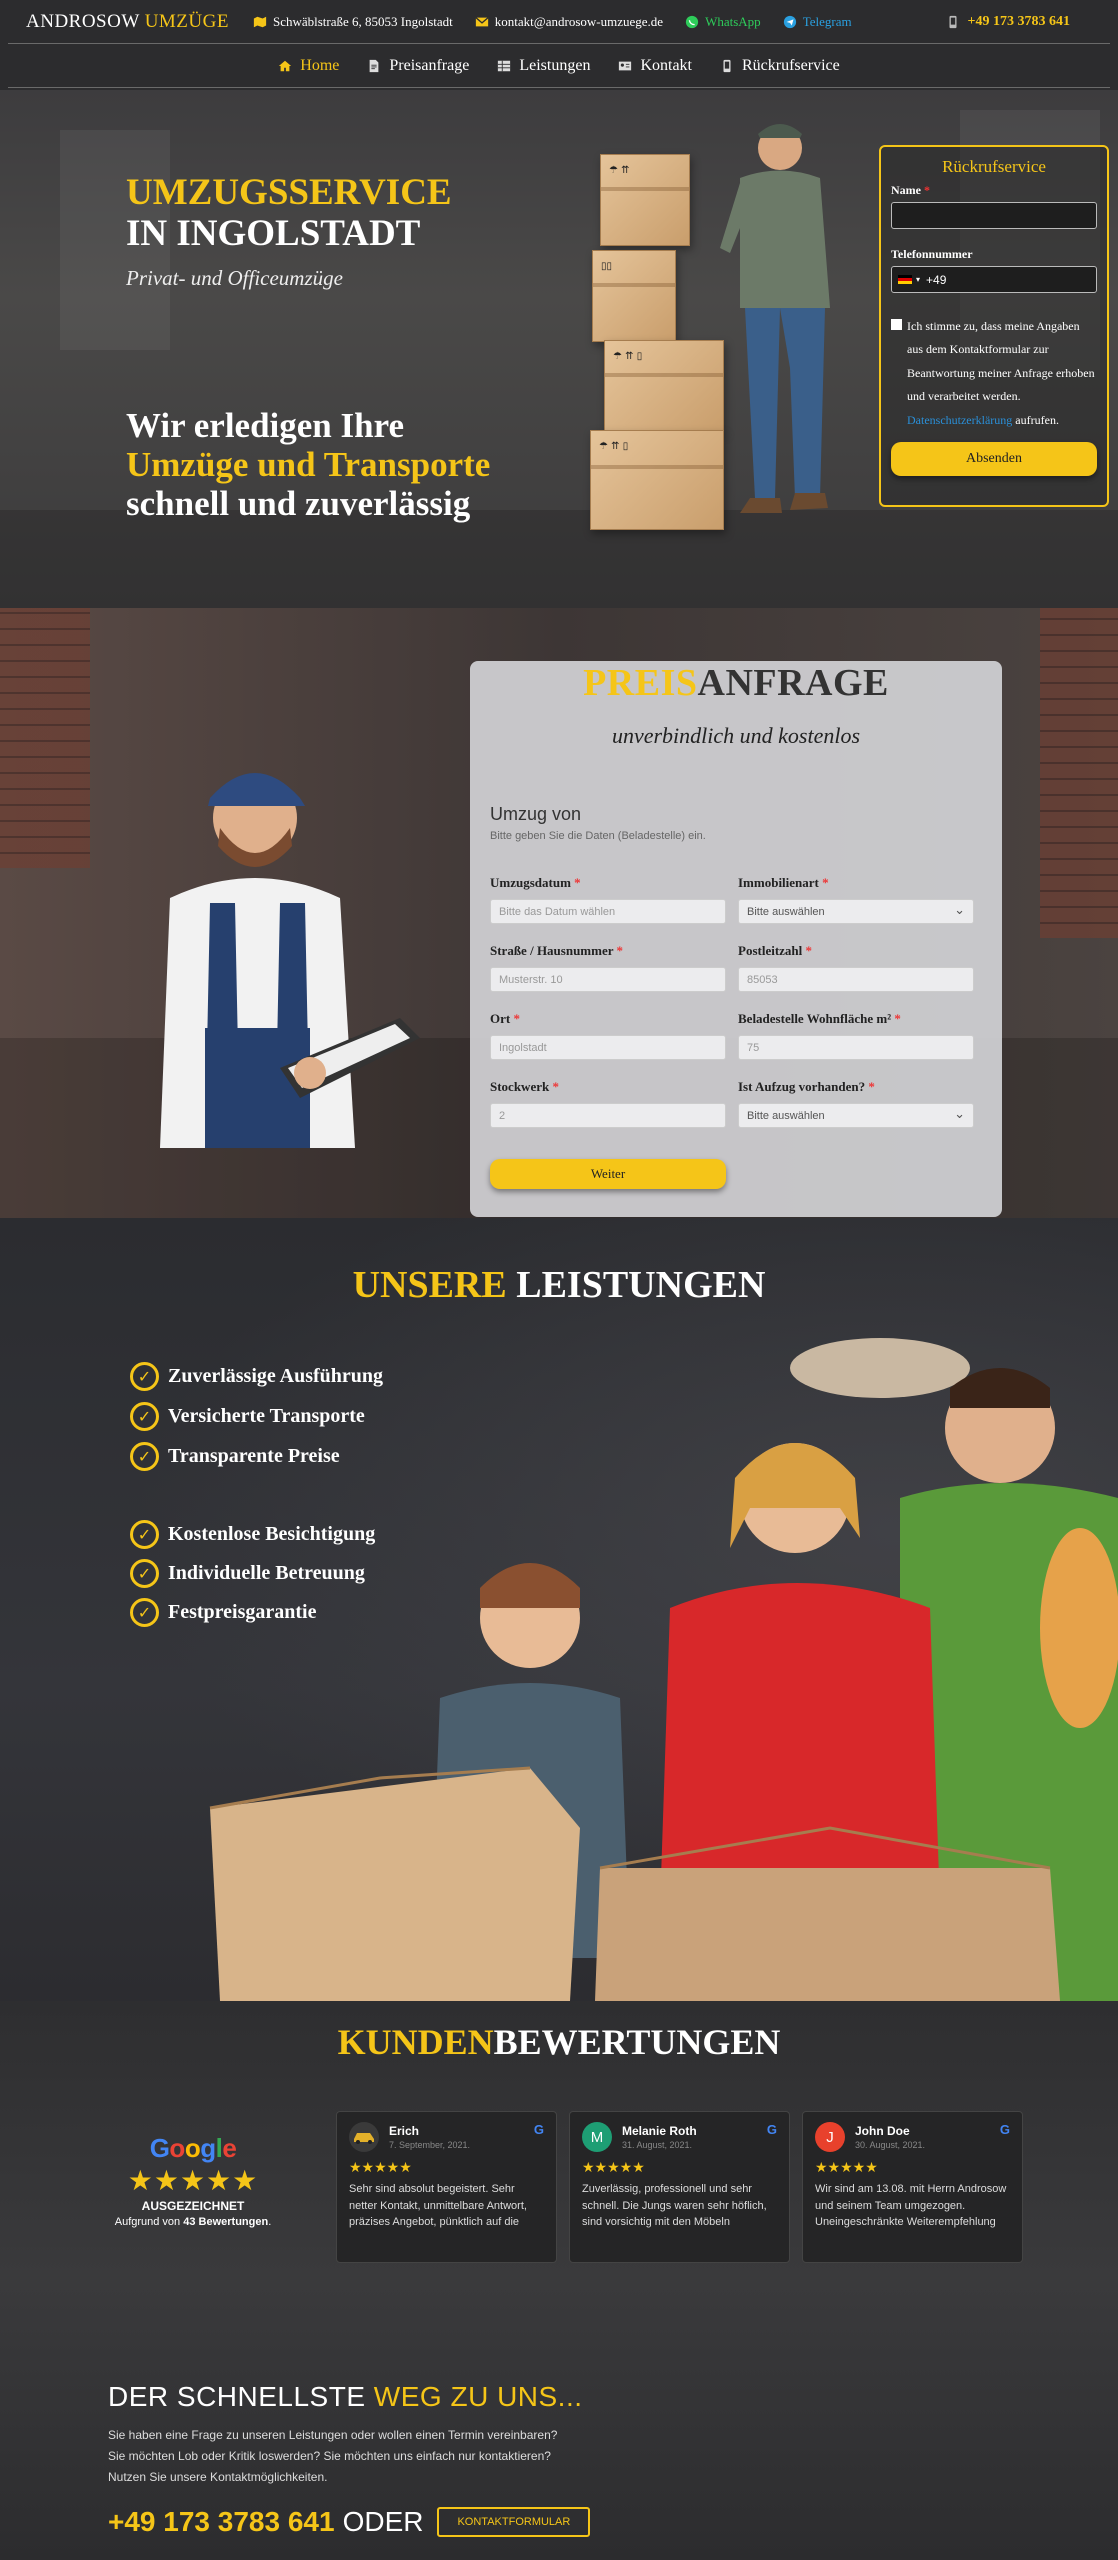  Describe the element at coordinates (659, 2137) in the screenshot. I see `review-meta: Melanie Roth 31. August, 2021.` at that location.